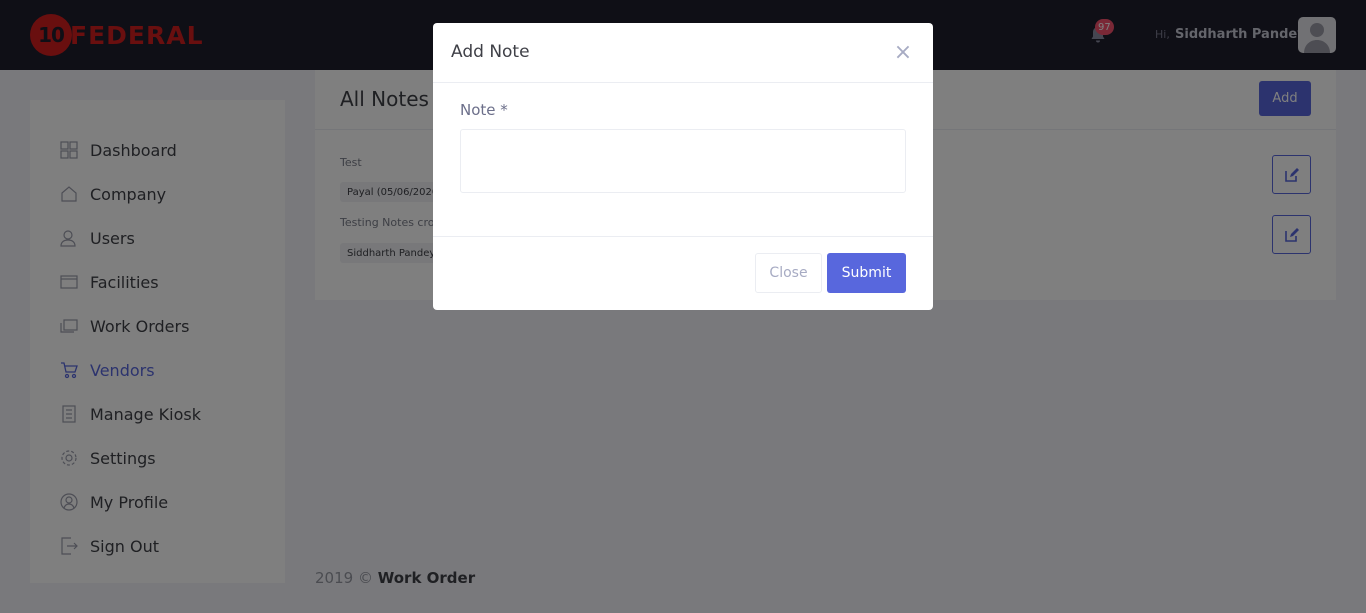  Describe the element at coordinates (903, 53) in the screenshot. I see `close-icon: ×` at that location.